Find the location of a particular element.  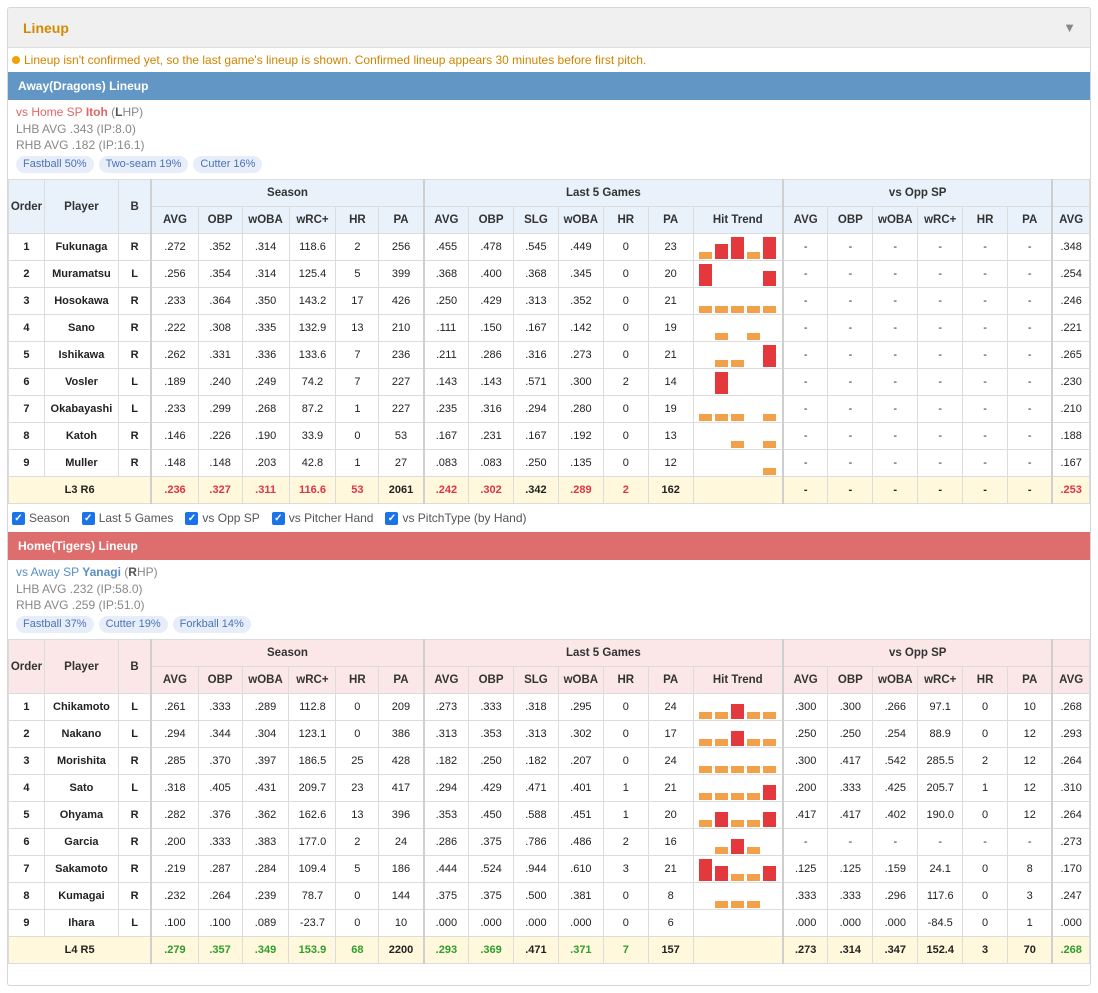

toggle-option: ✓ vs Pitcher Hand is located at coordinates (322, 518).